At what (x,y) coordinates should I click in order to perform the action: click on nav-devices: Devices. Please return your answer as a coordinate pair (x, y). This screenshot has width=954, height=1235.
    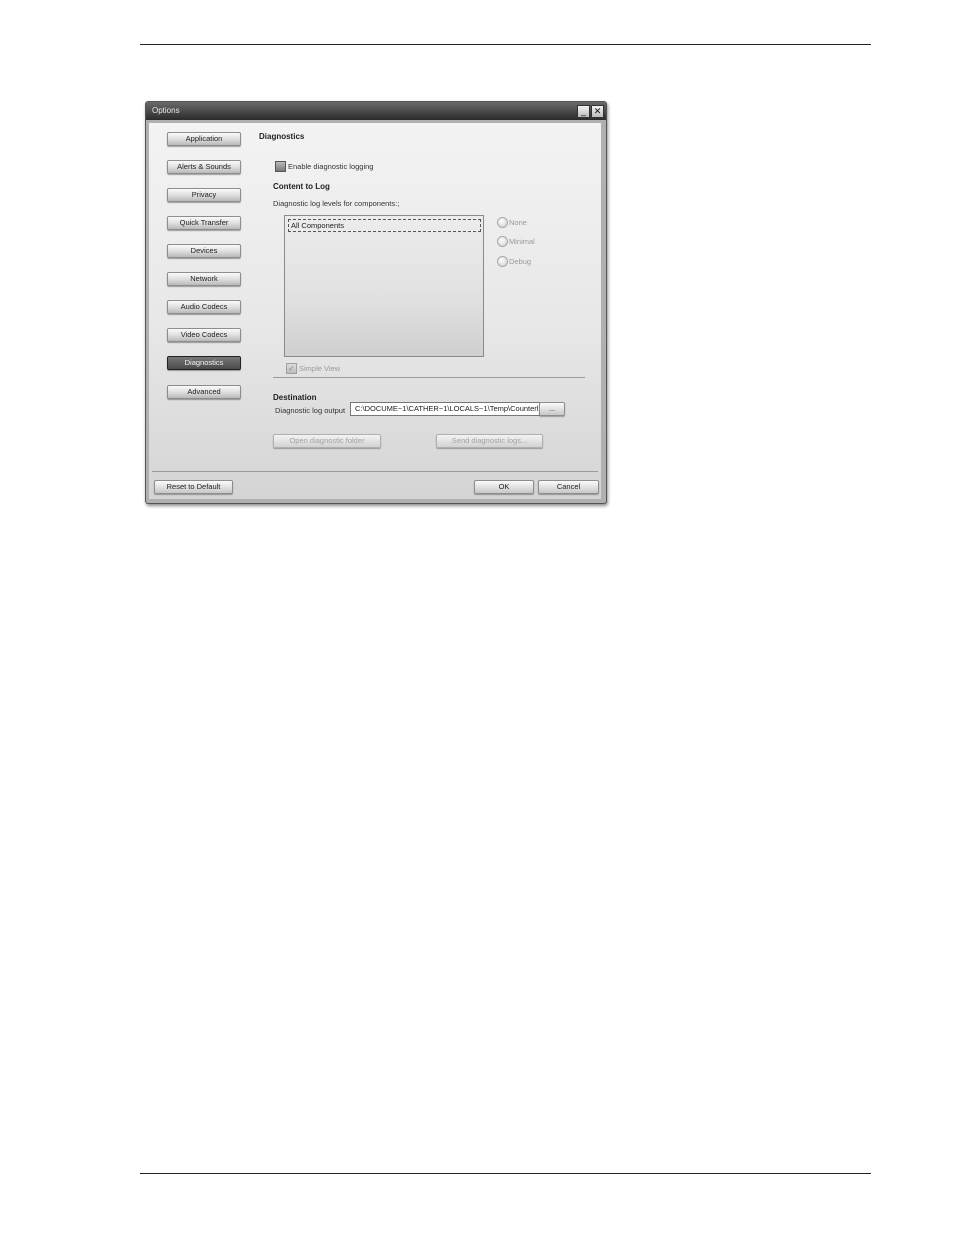
    Looking at the image, I should click on (204, 251).